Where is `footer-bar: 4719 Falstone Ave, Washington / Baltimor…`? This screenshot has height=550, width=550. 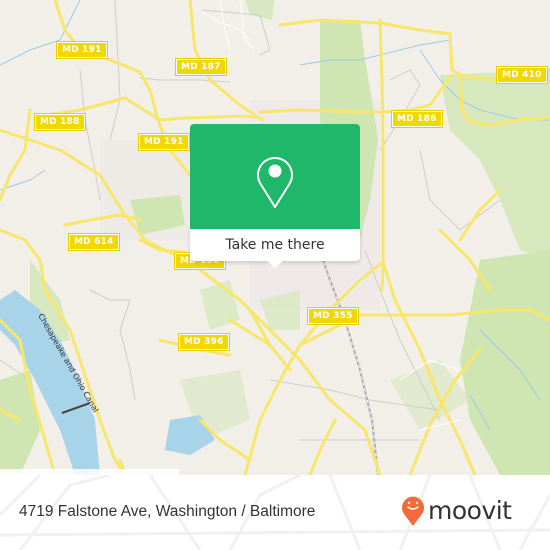 footer-bar: 4719 Falstone Ave, Washington / Baltimor… is located at coordinates (275, 512).